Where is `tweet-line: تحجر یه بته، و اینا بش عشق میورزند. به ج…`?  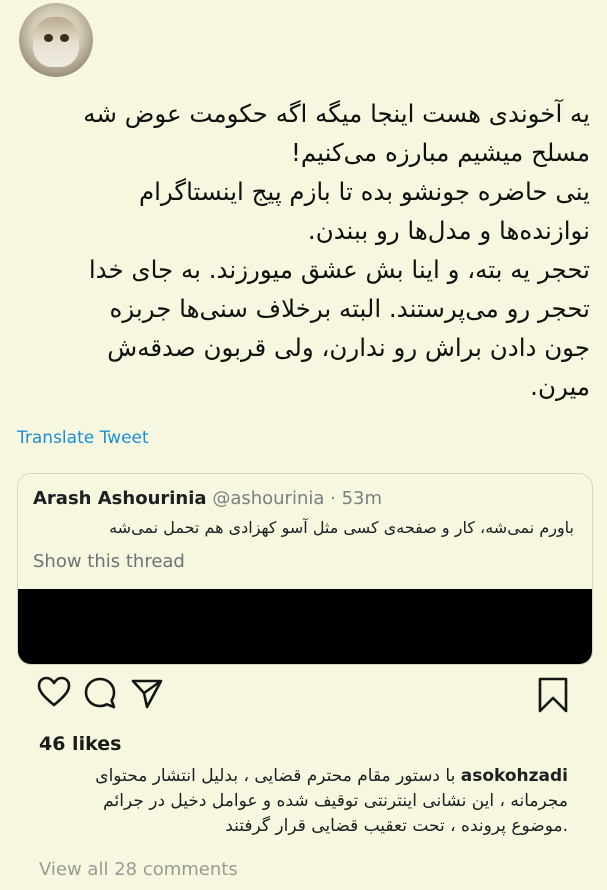
tweet-line: تحجر یه بته، و اینا بش عشق میورزند. به ج… is located at coordinates (339, 269).